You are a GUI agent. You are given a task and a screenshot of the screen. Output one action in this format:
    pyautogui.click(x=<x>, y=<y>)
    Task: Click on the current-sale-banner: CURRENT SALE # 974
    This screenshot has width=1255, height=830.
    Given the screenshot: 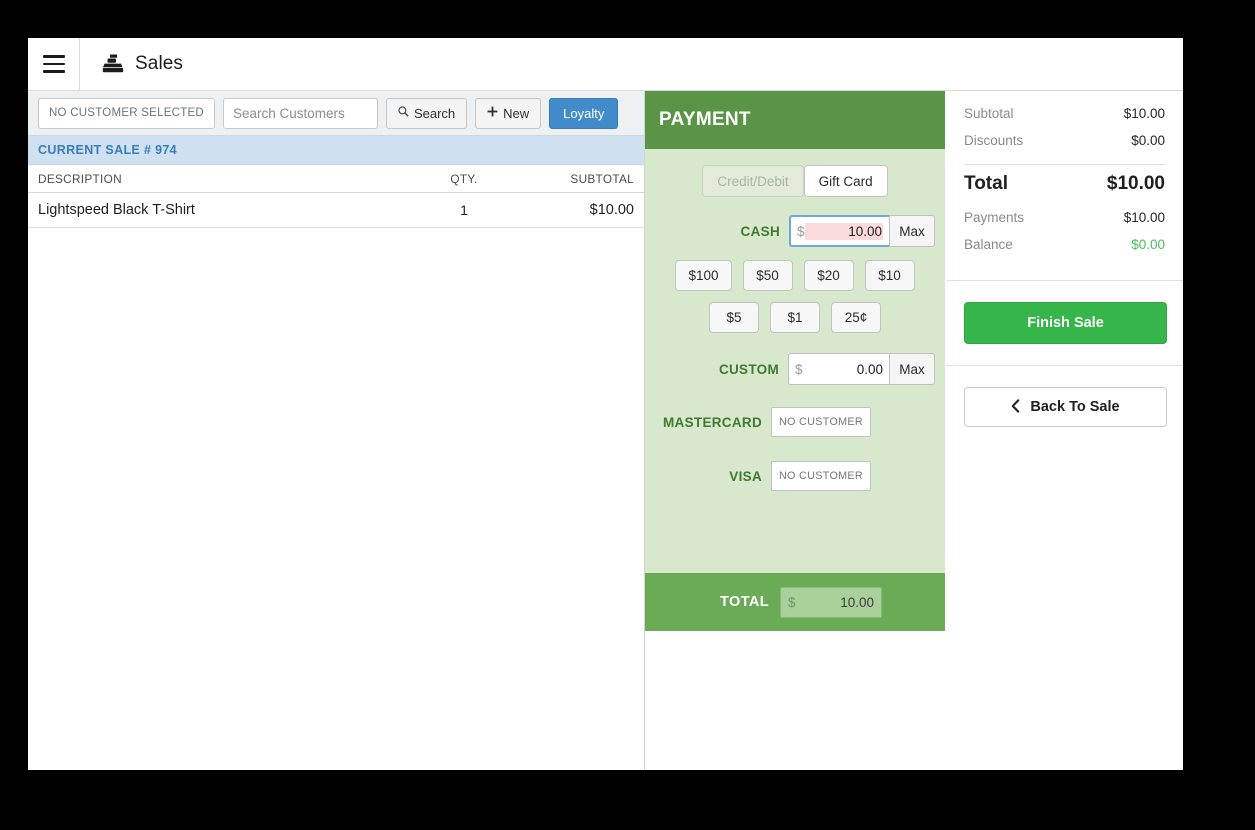 What is the action you would take?
    pyautogui.click(x=336, y=150)
    